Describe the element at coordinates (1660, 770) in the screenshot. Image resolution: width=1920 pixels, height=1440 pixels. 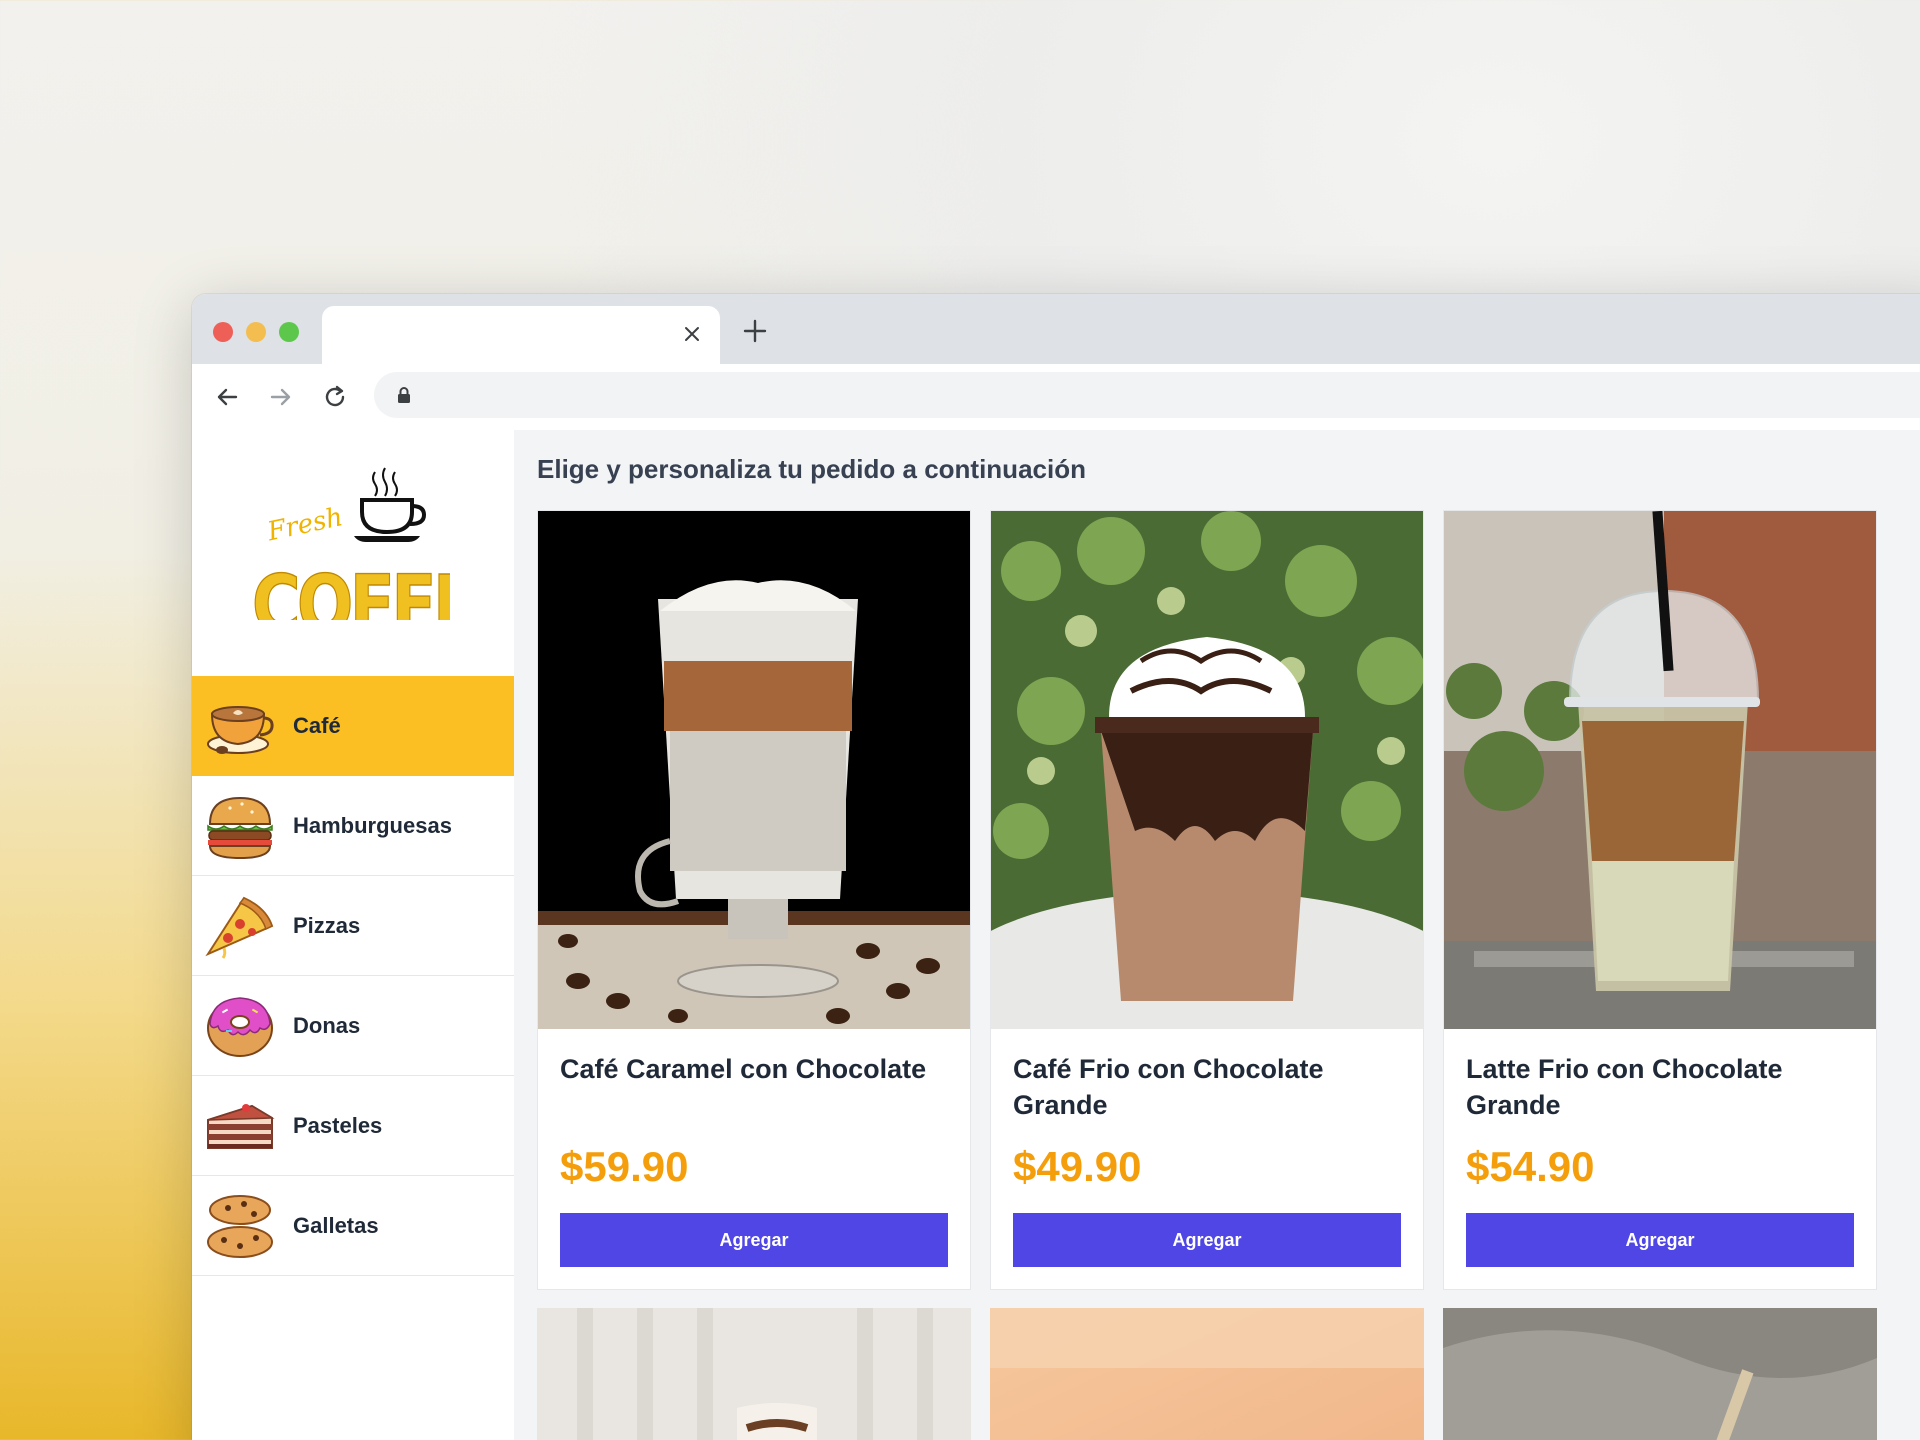
I see `product-image-iced-latte` at that location.